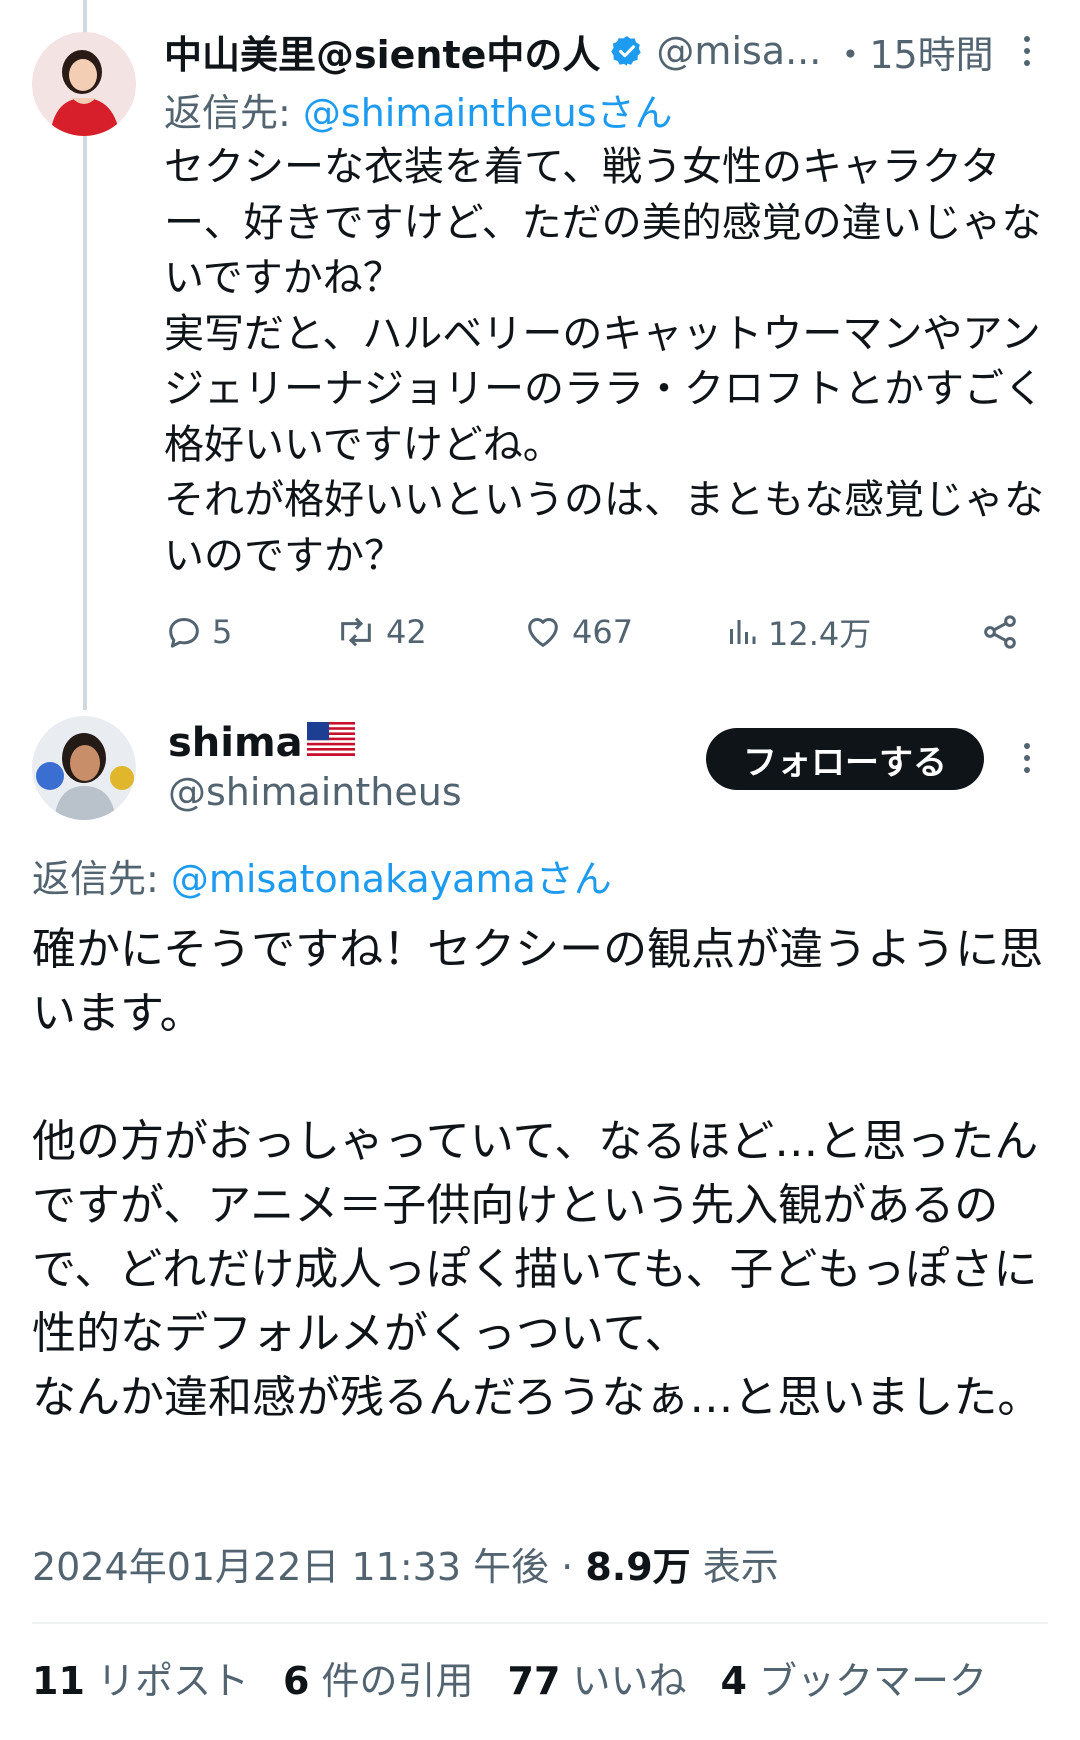  What do you see at coordinates (638, 1567) in the screenshot?
I see `views-count: 8.9万` at bounding box center [638, 1567].